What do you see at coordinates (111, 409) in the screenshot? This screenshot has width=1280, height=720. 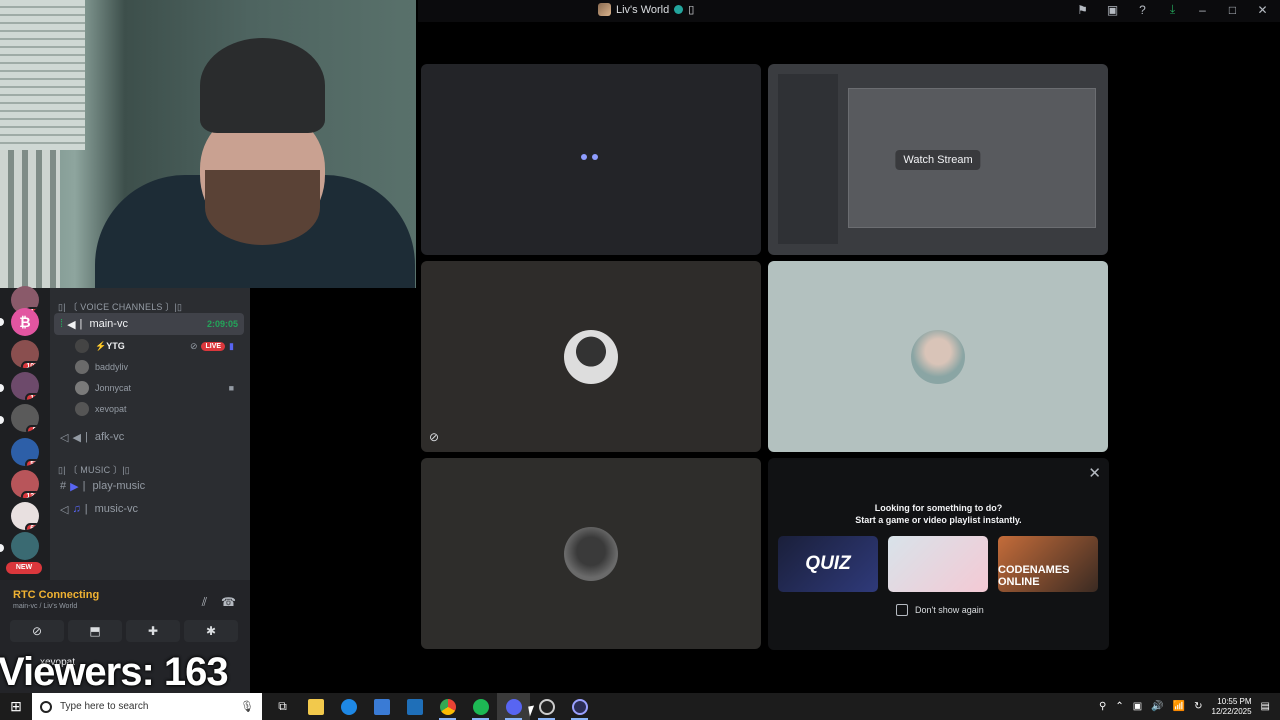 I see `voice-user-name: xevopat` at bounding box center [111, 409].